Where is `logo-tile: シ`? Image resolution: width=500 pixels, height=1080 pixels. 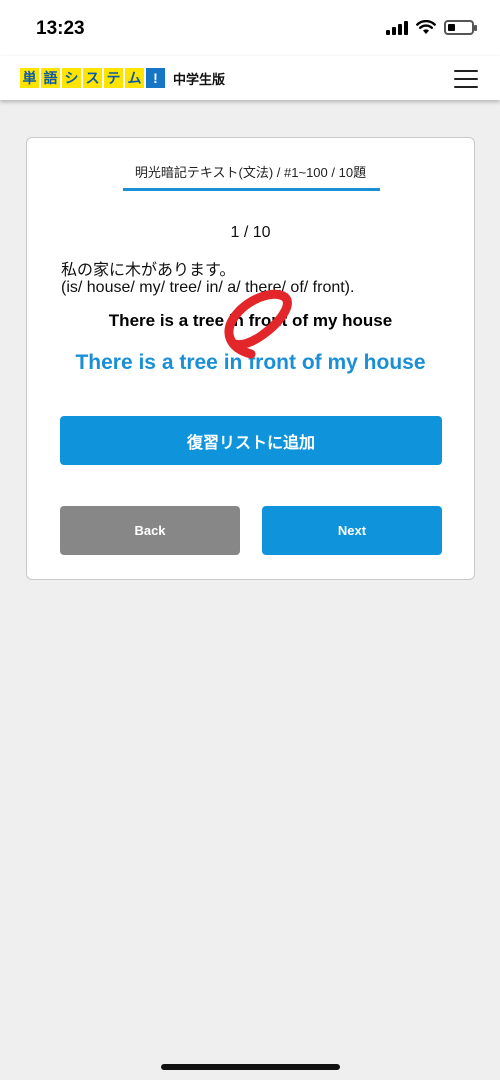
logo-tile: シ is located at coordinates (71, 78).